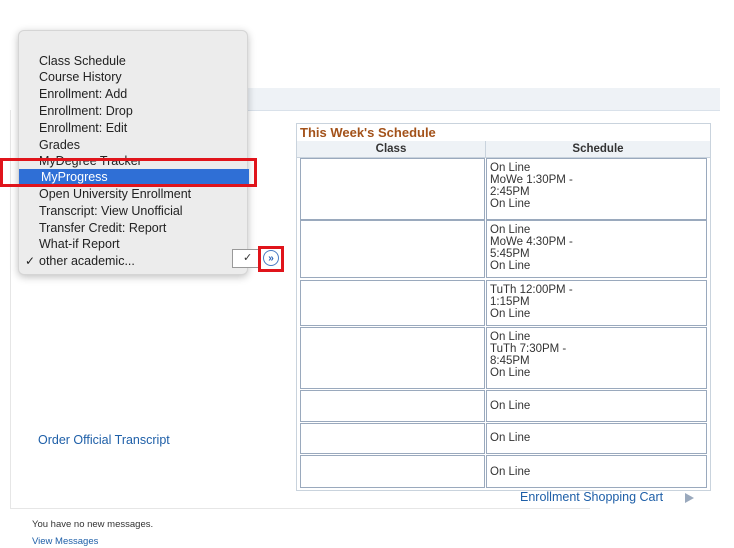  I want to click on view-messages-link: View Messages, so click(65, 541).